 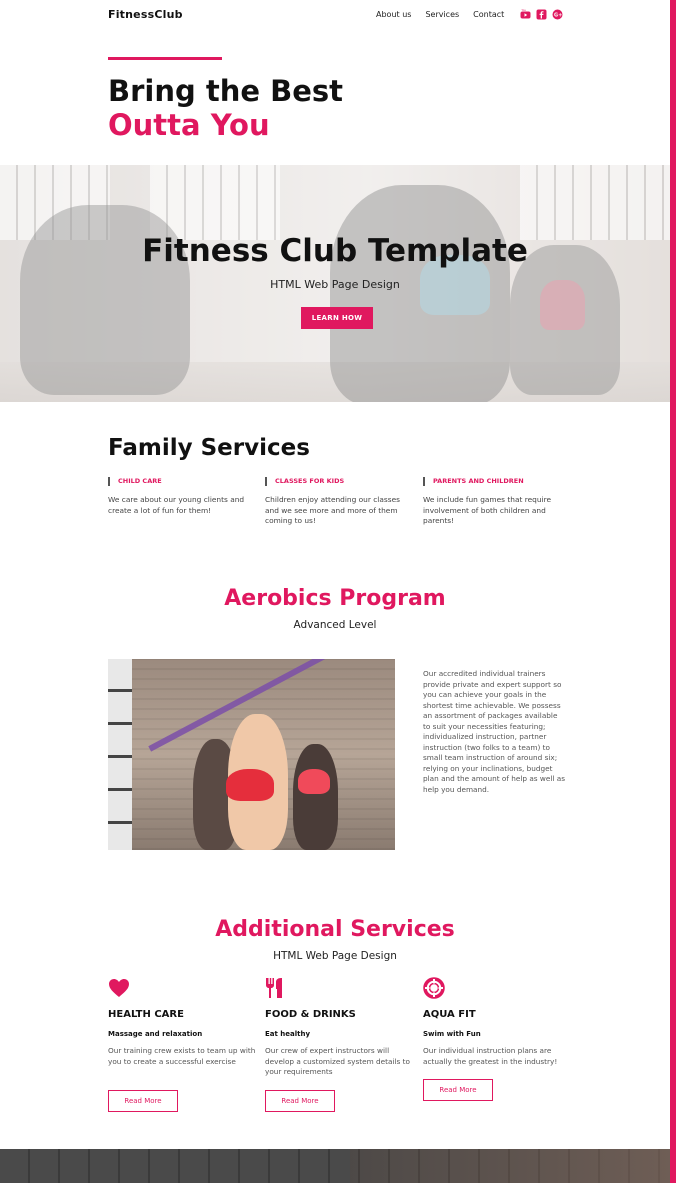 I want to click on photo-person-center-top, so click(x=250, y=785).